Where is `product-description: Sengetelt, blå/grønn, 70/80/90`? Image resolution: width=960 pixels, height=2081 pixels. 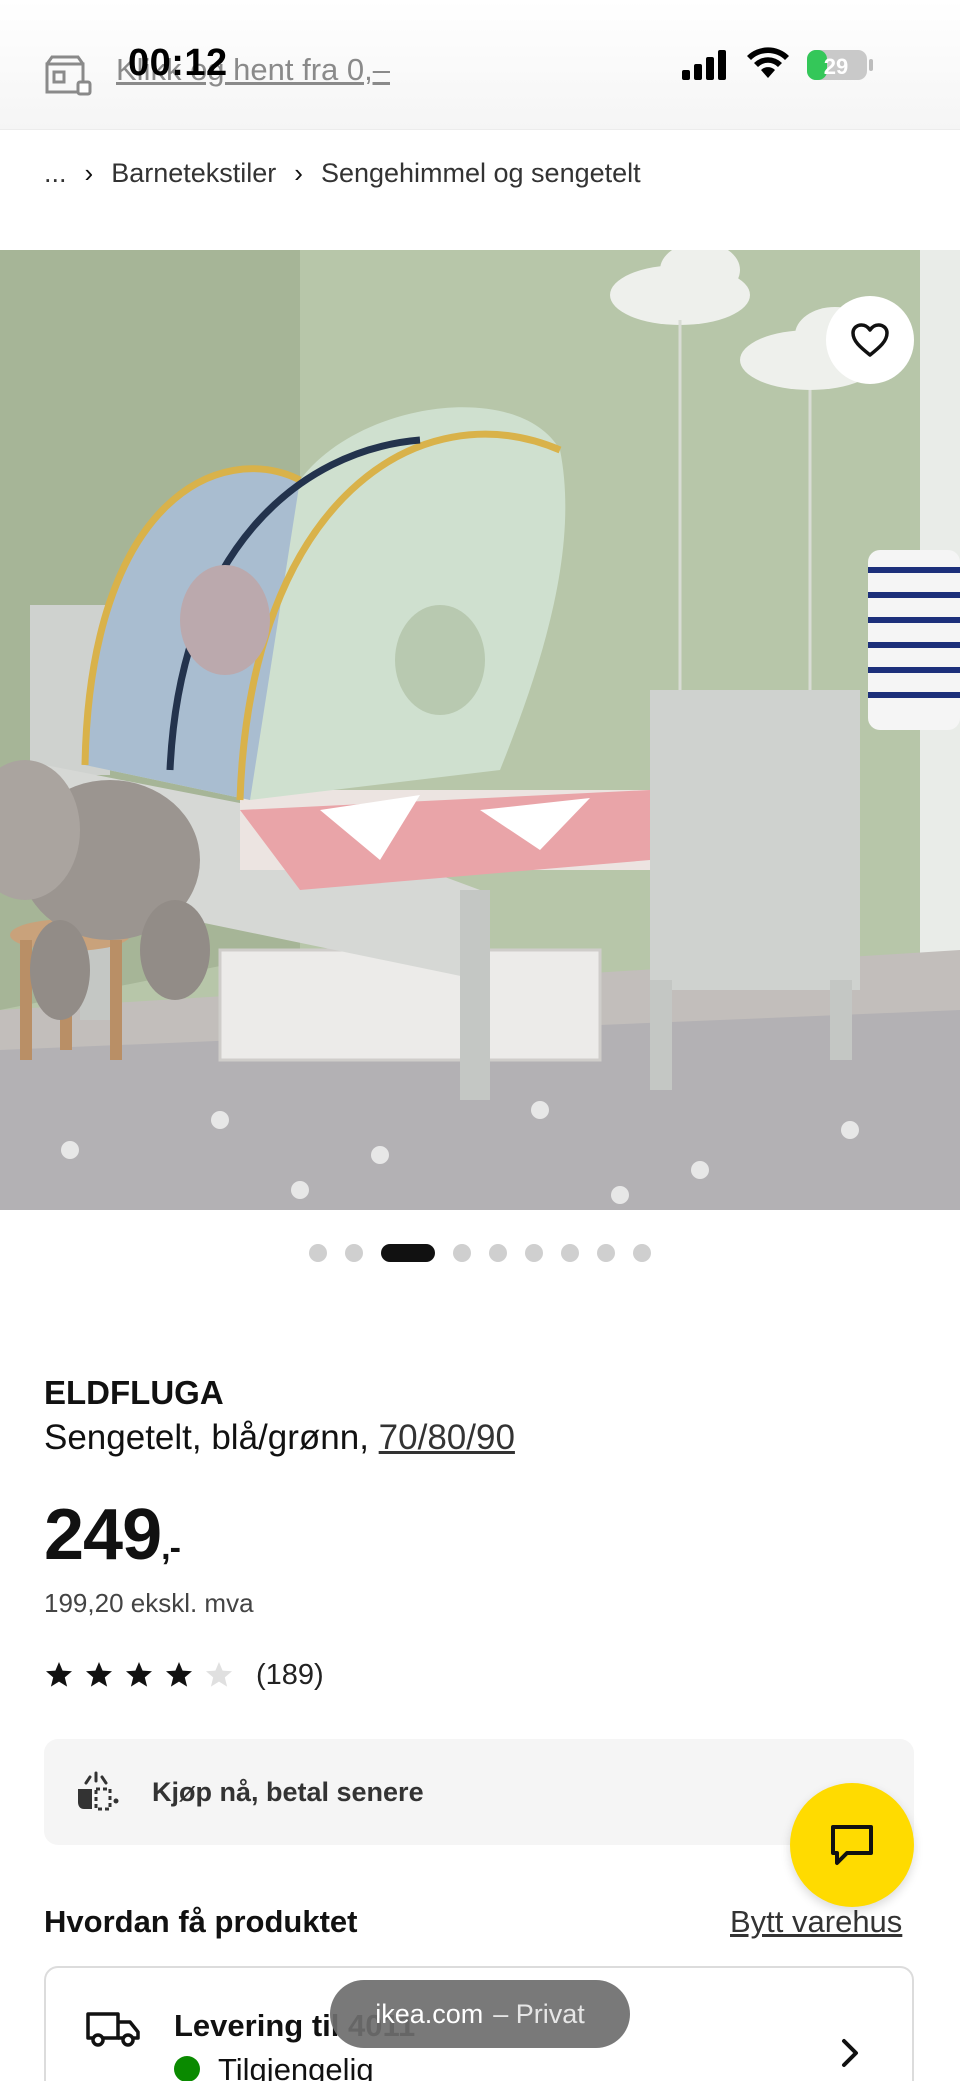 product-description: Sengetelt, blå/grønn, 70/80/90 is located at coordinates (279, 1438).